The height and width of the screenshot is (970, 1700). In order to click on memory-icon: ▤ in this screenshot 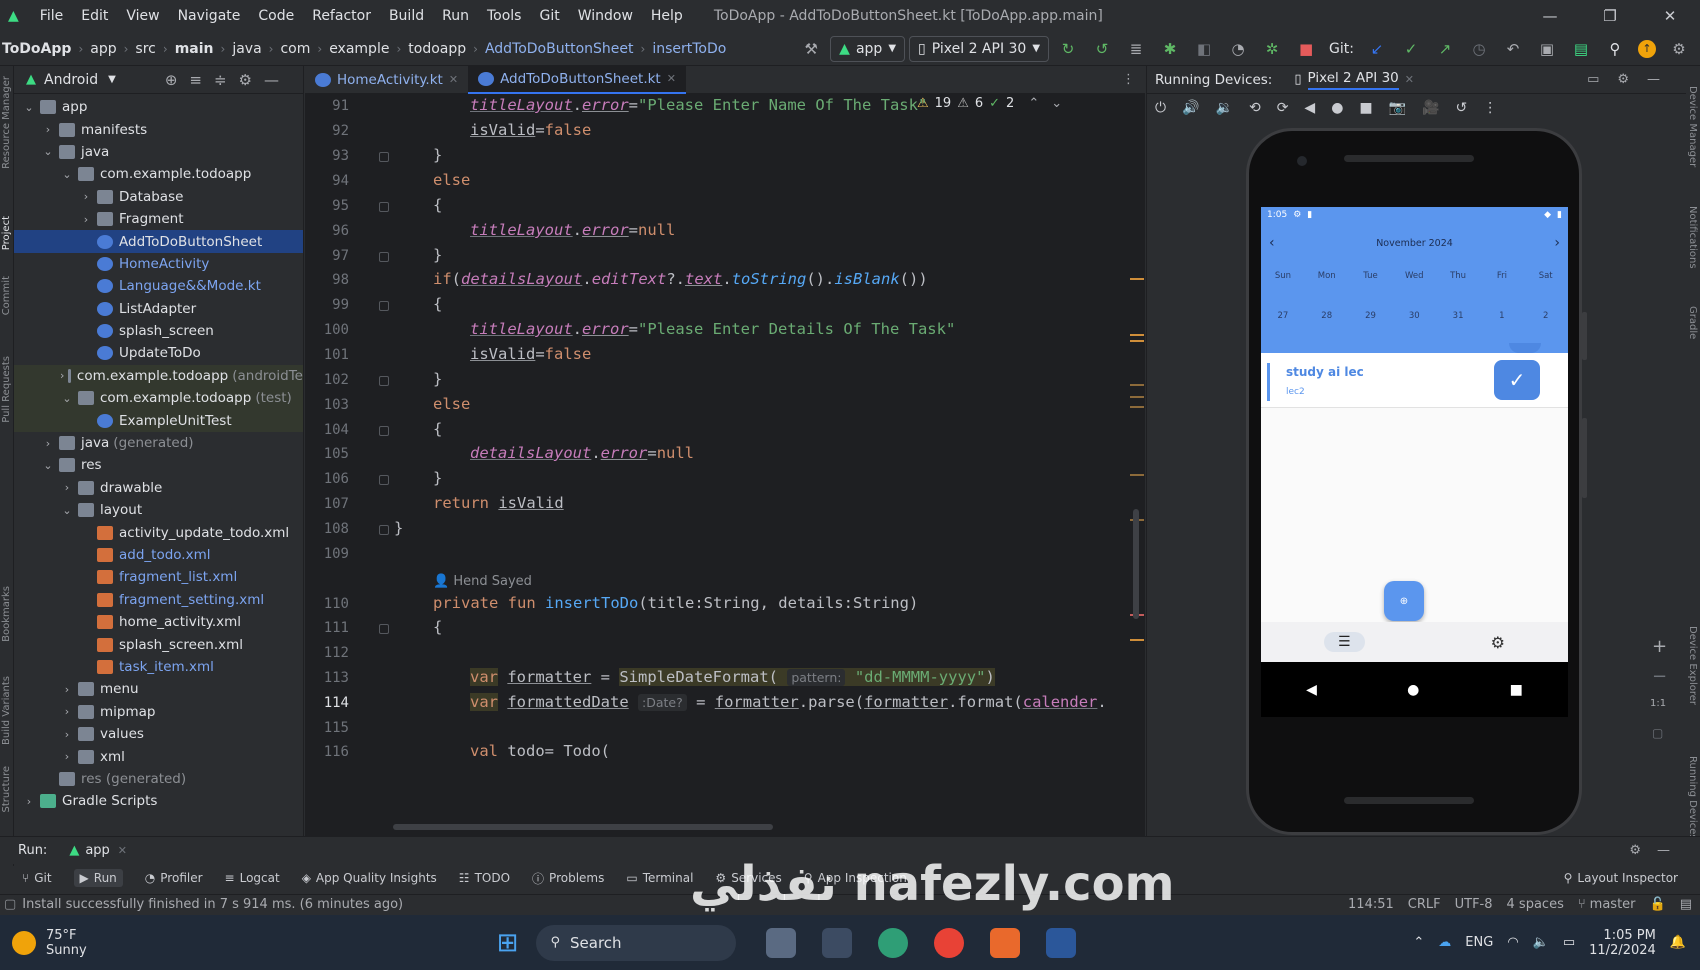, I will do `click(1686, 904)`.